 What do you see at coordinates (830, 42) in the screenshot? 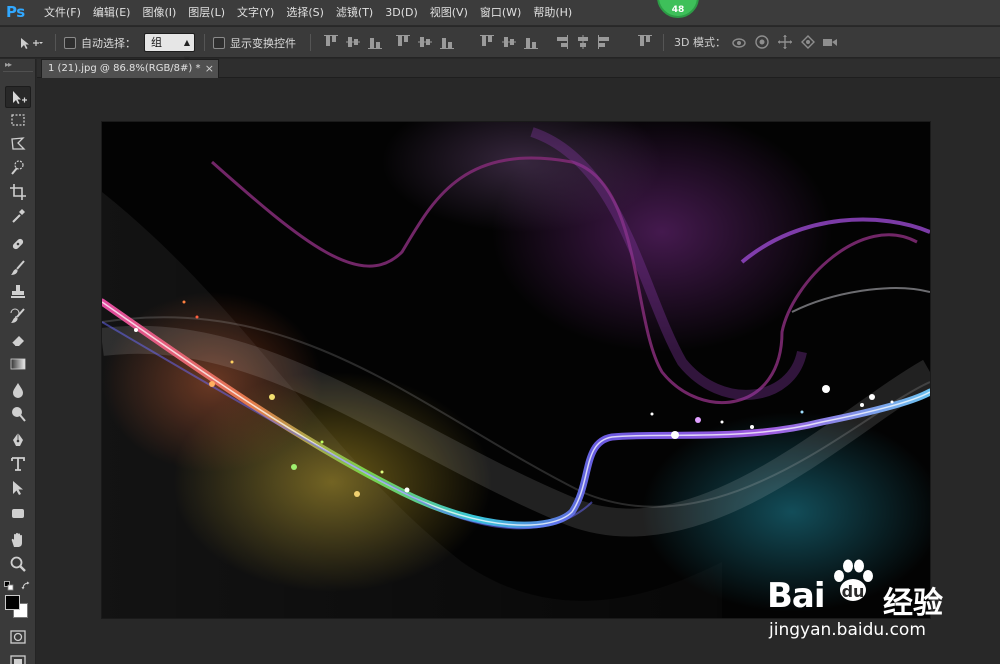
I see `scale-3d-icon` at bounding box center [830, 42].